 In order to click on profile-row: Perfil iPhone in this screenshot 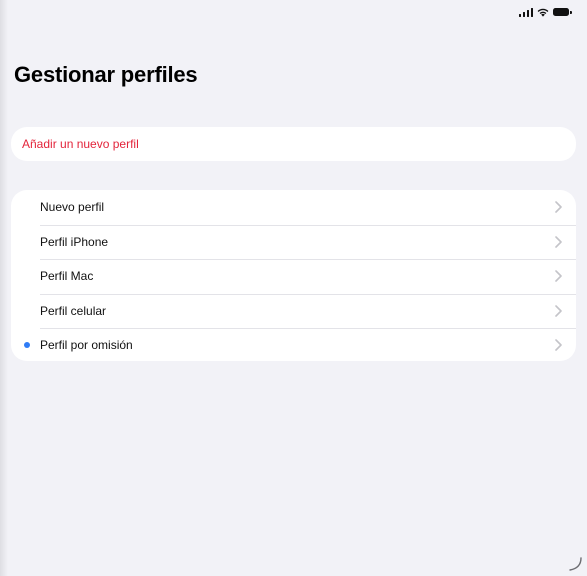, I will do `click(293, 242)`.